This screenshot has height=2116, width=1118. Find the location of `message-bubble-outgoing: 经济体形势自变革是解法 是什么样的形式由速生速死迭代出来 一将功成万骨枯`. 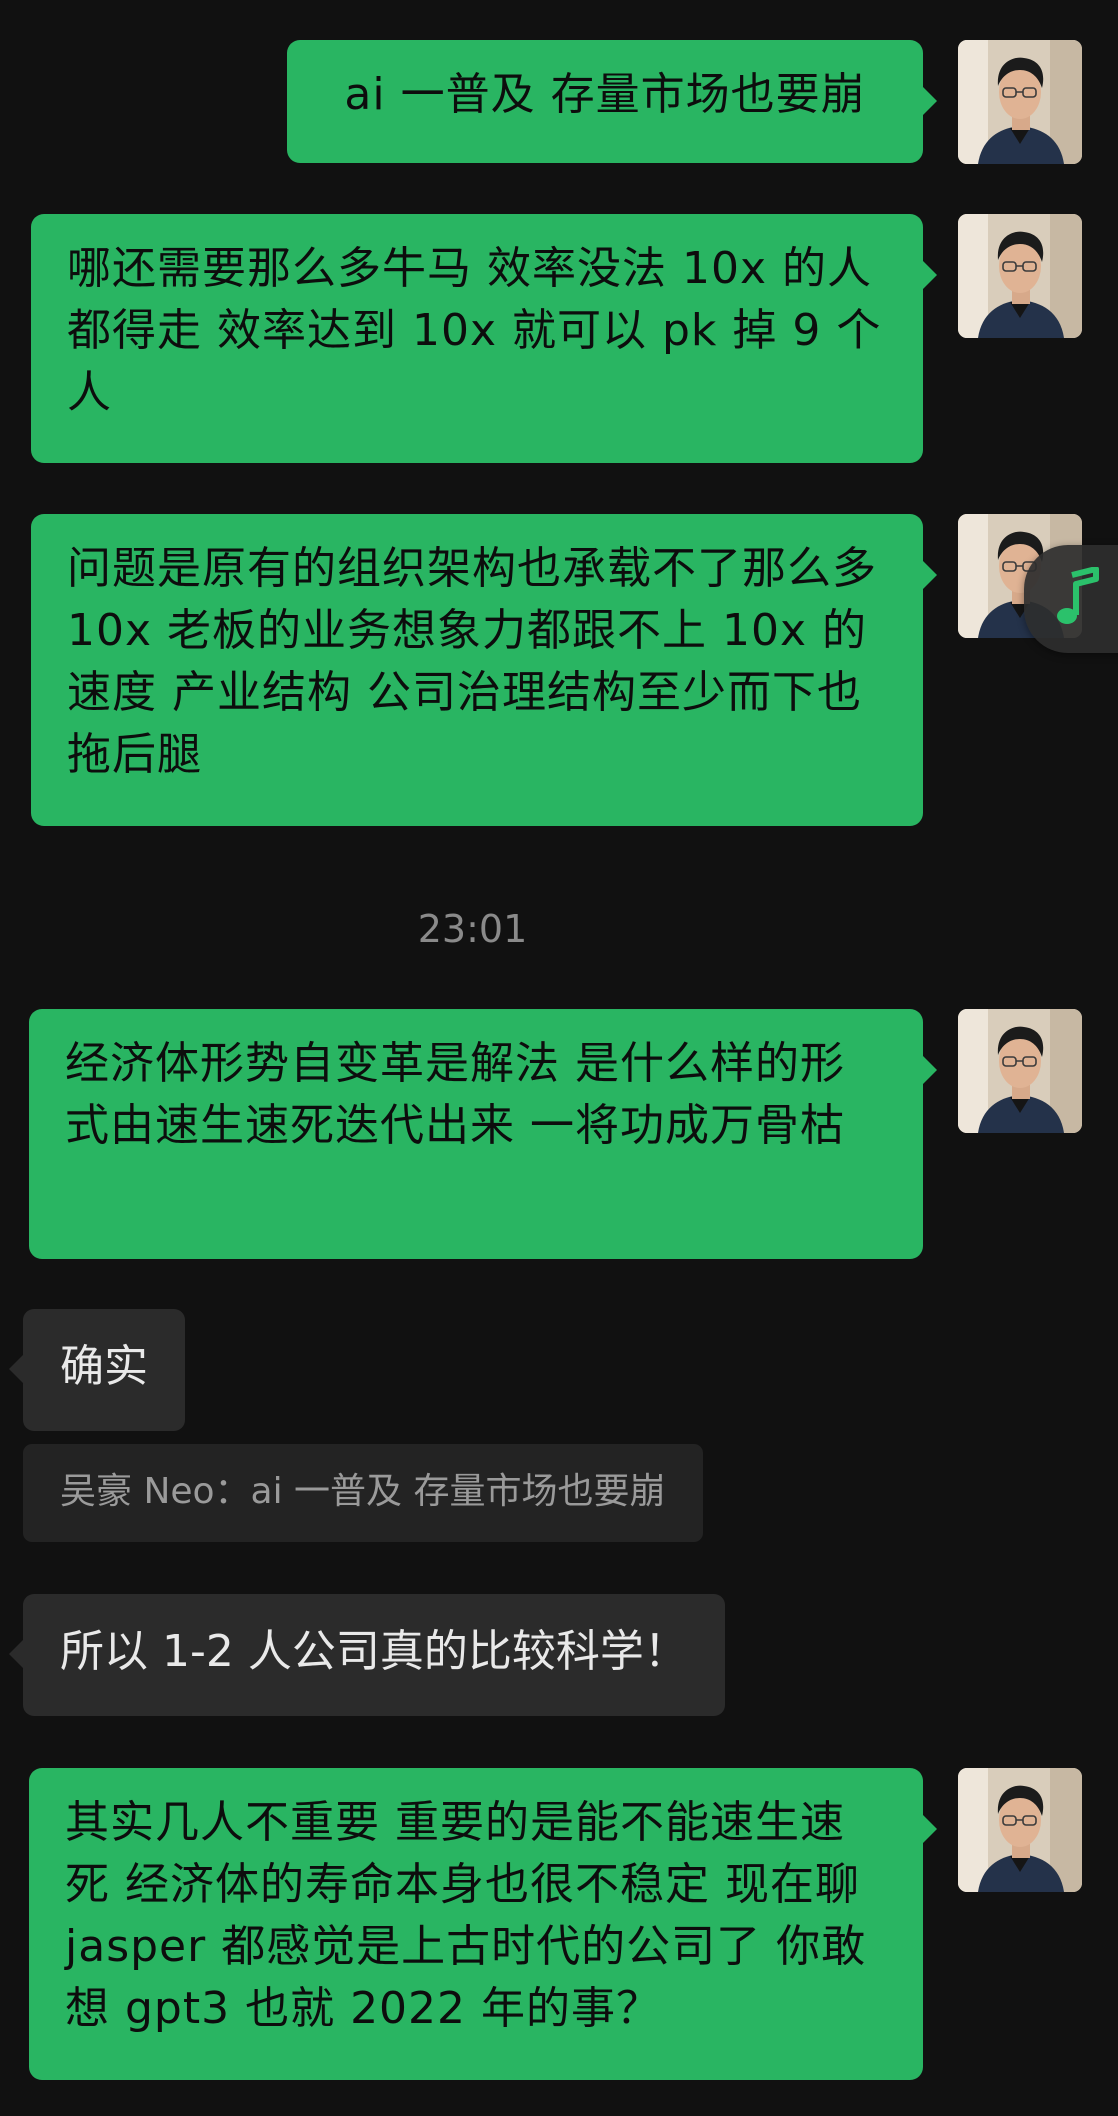

message-bubble-outgoing: 经济体形势自变革是解法 是什么样的形式由速生速死迭代出来 一将功成万骨枯 is located at coordinates (483, 1134).